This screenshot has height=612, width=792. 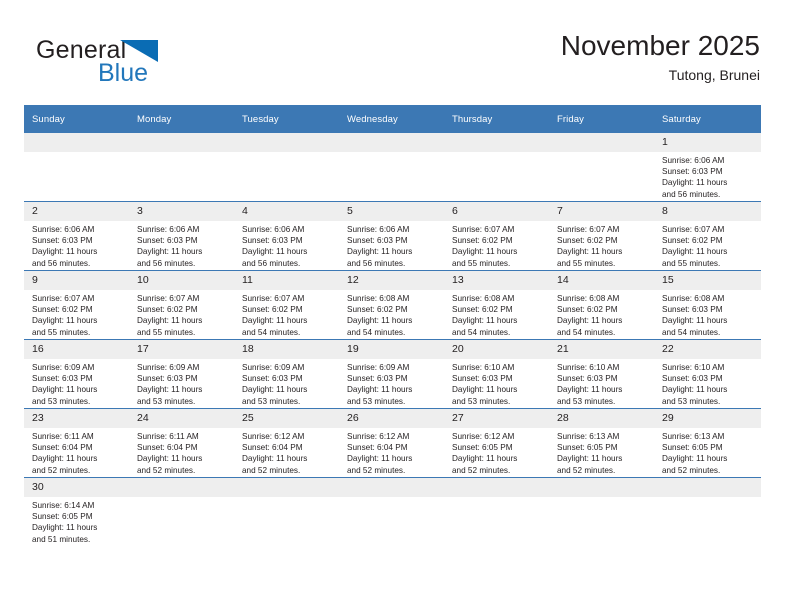 I want to click on day-daylight-line-text: and 56 minutes., so click(x=61, y=263).